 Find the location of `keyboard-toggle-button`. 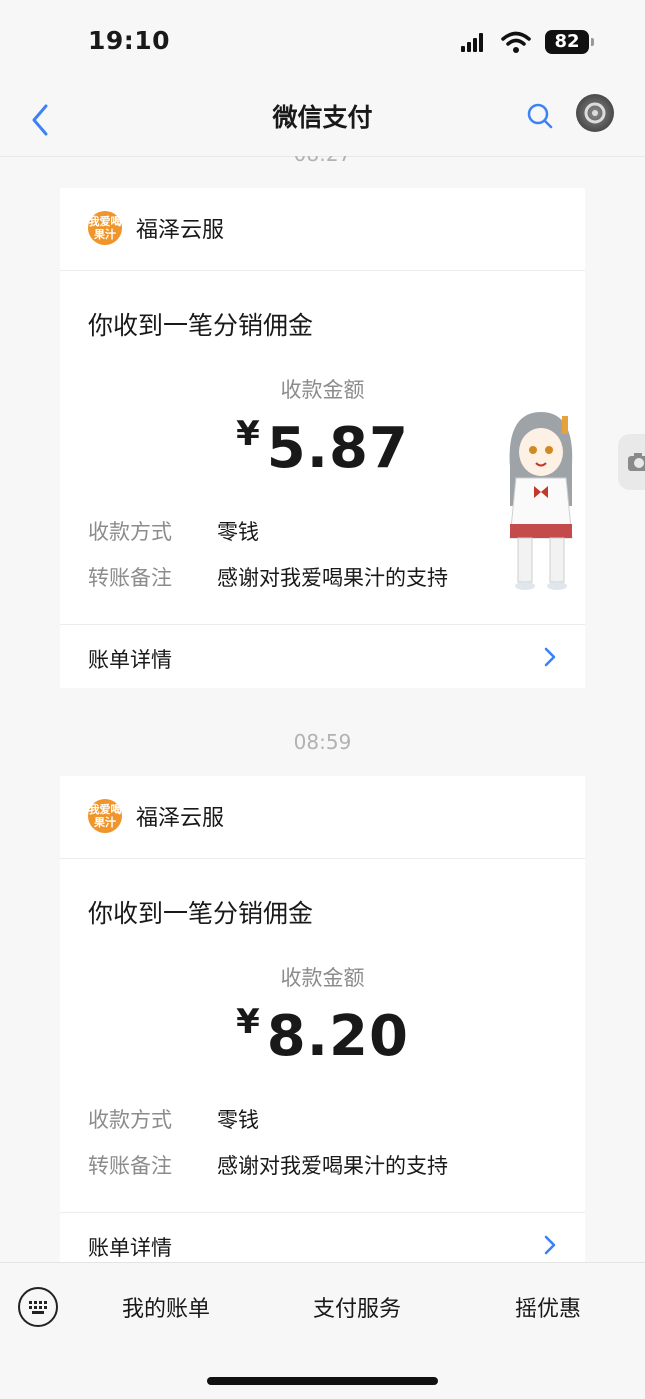

keyboard-toggle-button is located at coordinates (38, 1307).